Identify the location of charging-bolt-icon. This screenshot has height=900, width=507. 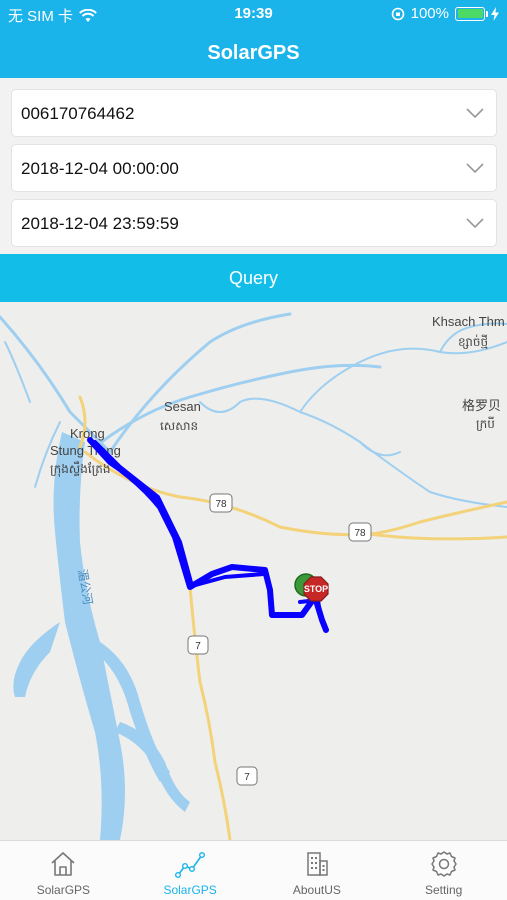
(495, 13).